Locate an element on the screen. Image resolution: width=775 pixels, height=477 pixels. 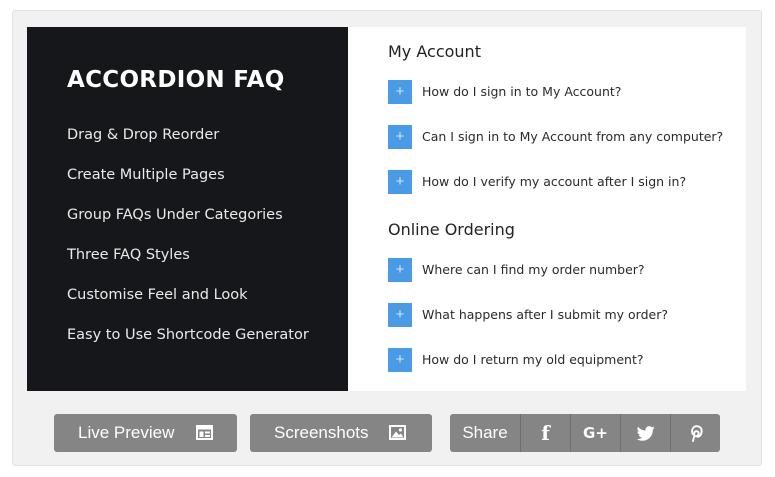
twitter-icon is located at coordinates (645, 433).